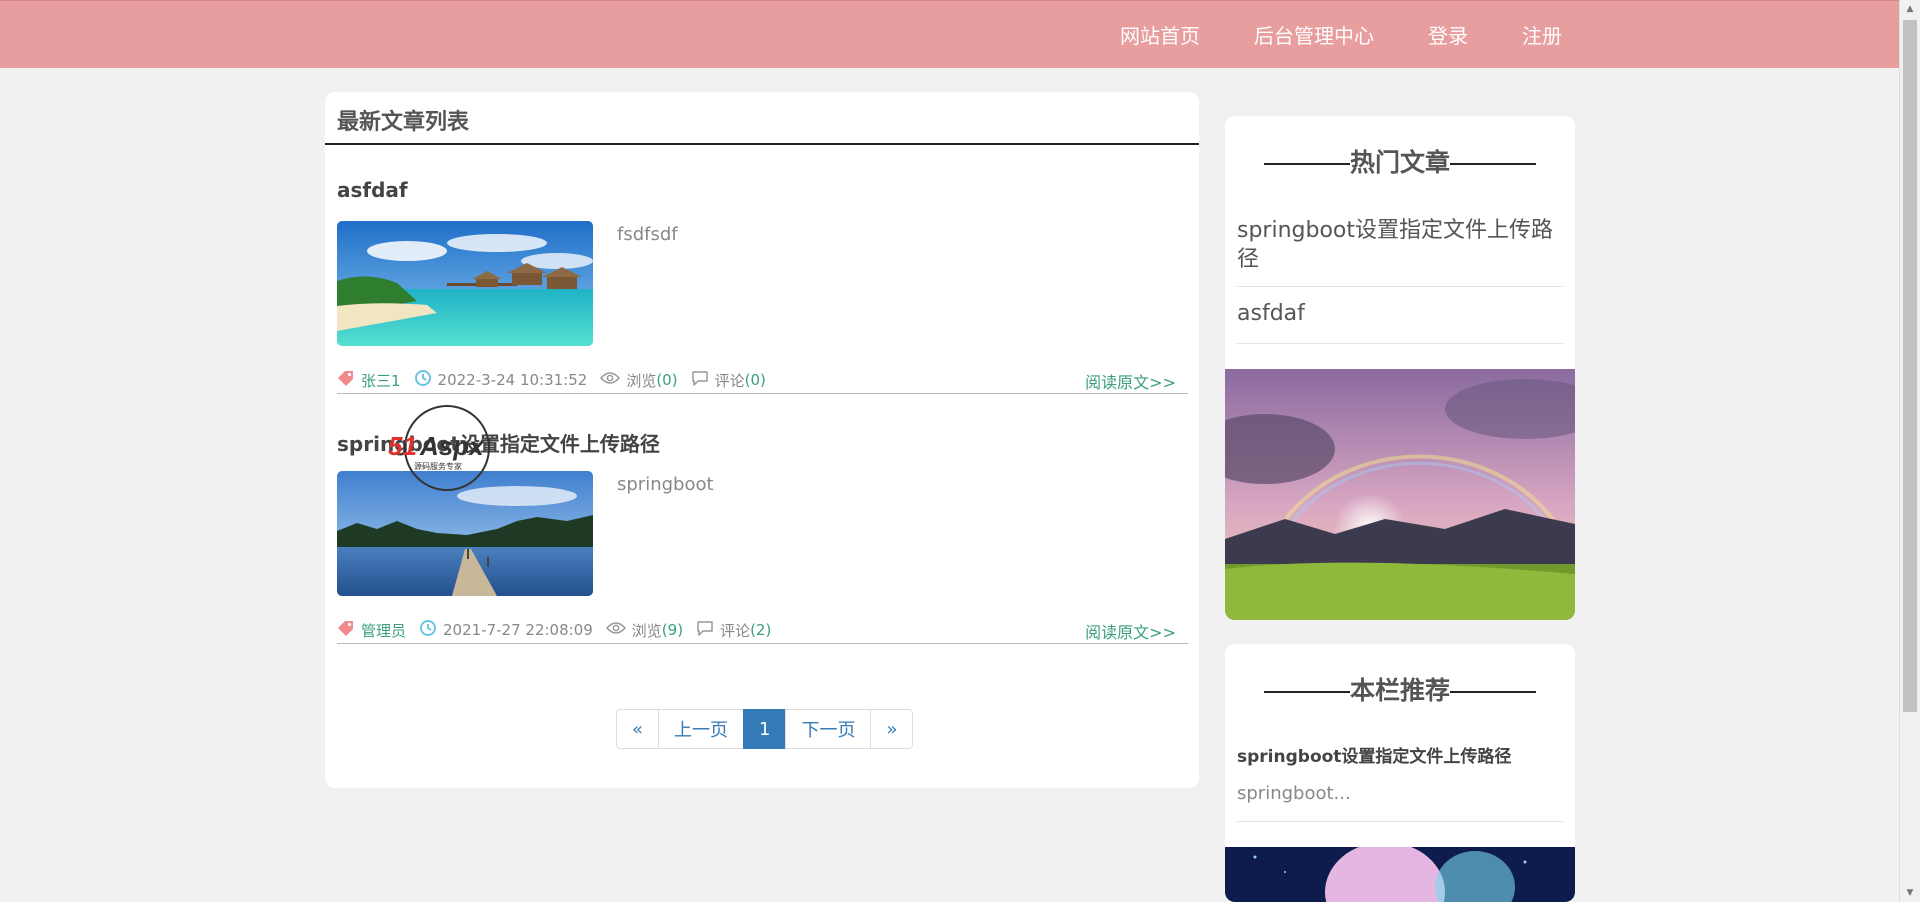  I want to click on nav-login: 登录, so click(1448, 34).